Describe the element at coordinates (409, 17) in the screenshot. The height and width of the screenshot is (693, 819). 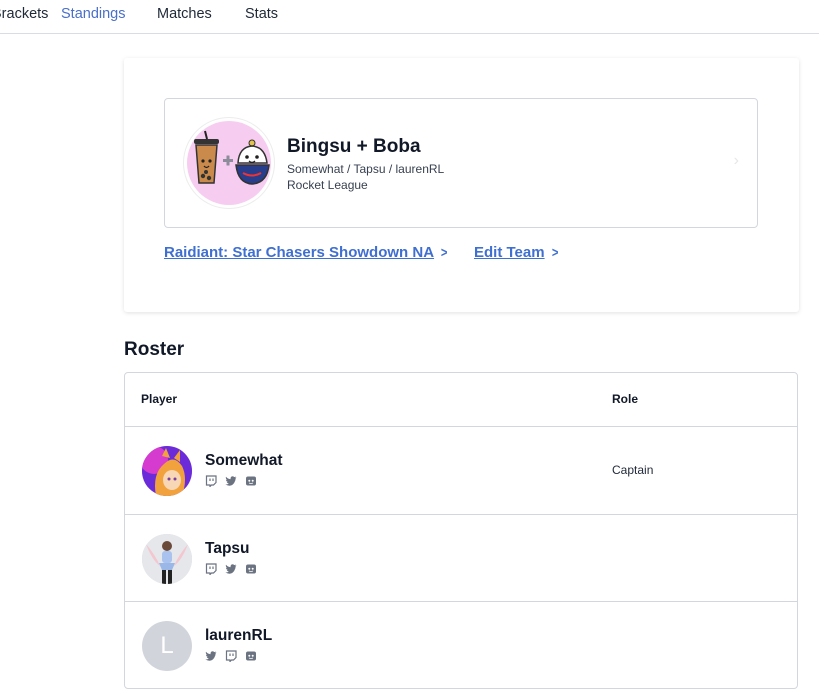
I see `top-nav: Brackets Standings Matches Stats` at that location.